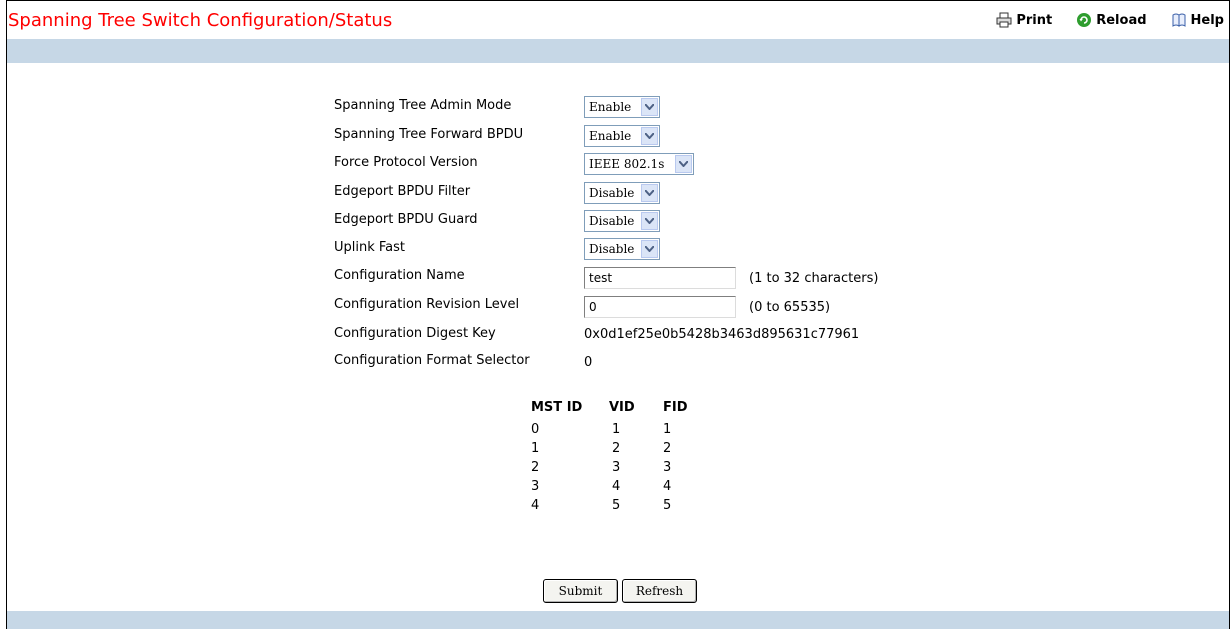 This screenshot has height=629, width=1230. I want to click on format-selector-label: Configuration Format Selector, so click(432, 360).